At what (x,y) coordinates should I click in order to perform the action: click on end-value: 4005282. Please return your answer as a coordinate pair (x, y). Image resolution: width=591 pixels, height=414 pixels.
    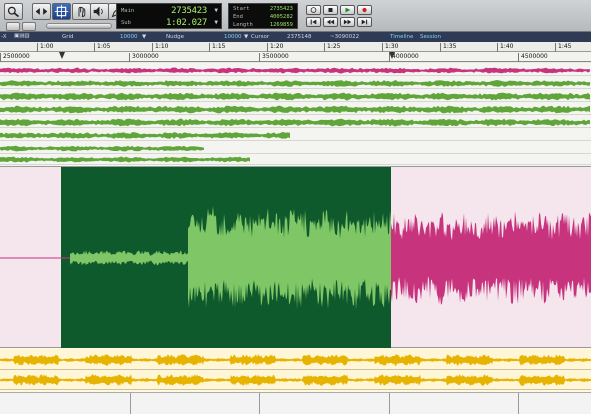
    Looking at the image, I should click on (281, 17).